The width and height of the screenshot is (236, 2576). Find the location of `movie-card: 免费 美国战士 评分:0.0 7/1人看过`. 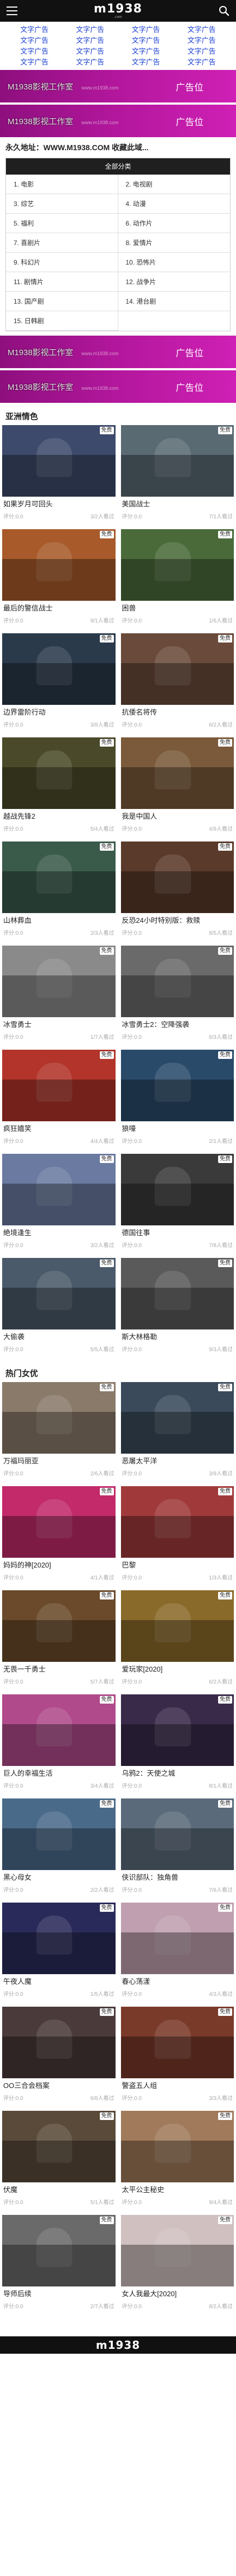

movie-card: 免费 美国战士 评分:0.0 7/1人看过 is located at coordinates (177, 477).